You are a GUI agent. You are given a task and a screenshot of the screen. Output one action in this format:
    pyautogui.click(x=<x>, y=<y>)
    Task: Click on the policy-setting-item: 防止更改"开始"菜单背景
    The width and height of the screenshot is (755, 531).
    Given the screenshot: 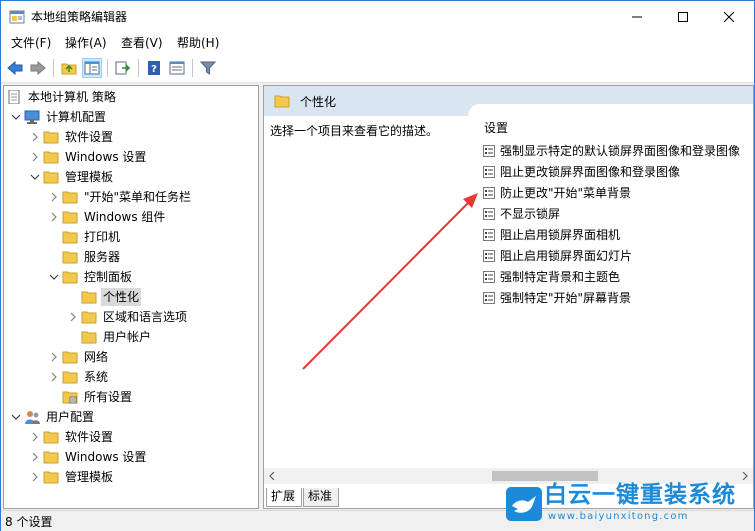 What is the action you would take?
    pyautogui.click(x=556, y=193)
    